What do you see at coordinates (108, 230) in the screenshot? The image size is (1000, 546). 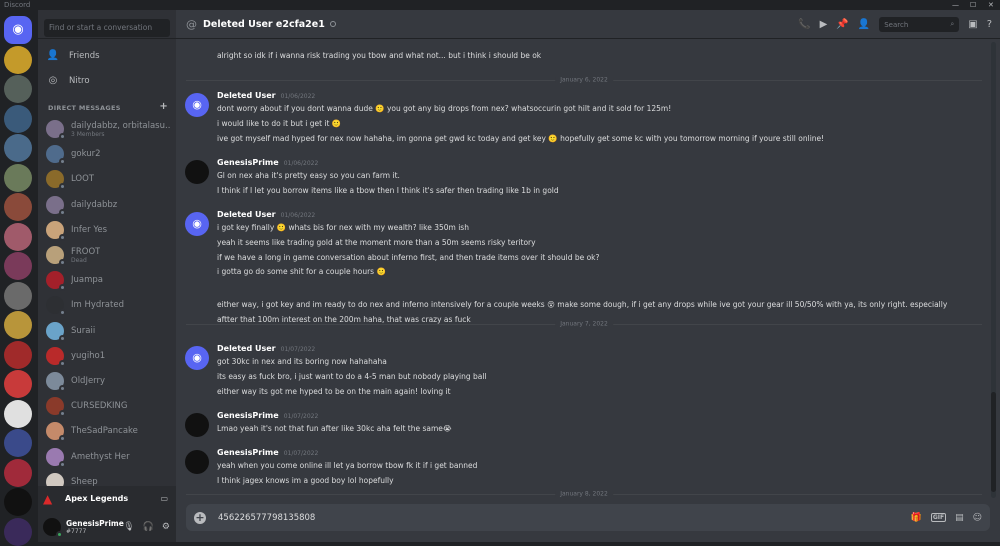 I see `dm-item: Infer Yes` at bounding box center [108, 230].